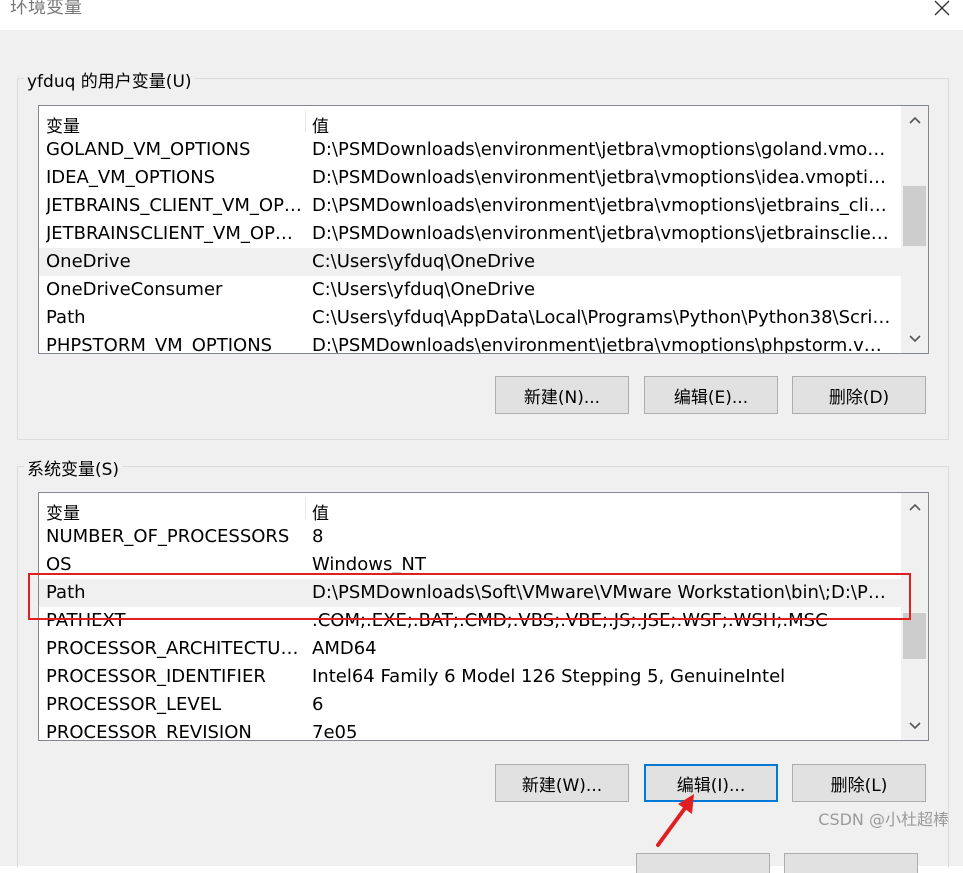 The height and width of the screenshot is (873, 963). I want to click on variable-name-cell: Path, so click(66, 317).